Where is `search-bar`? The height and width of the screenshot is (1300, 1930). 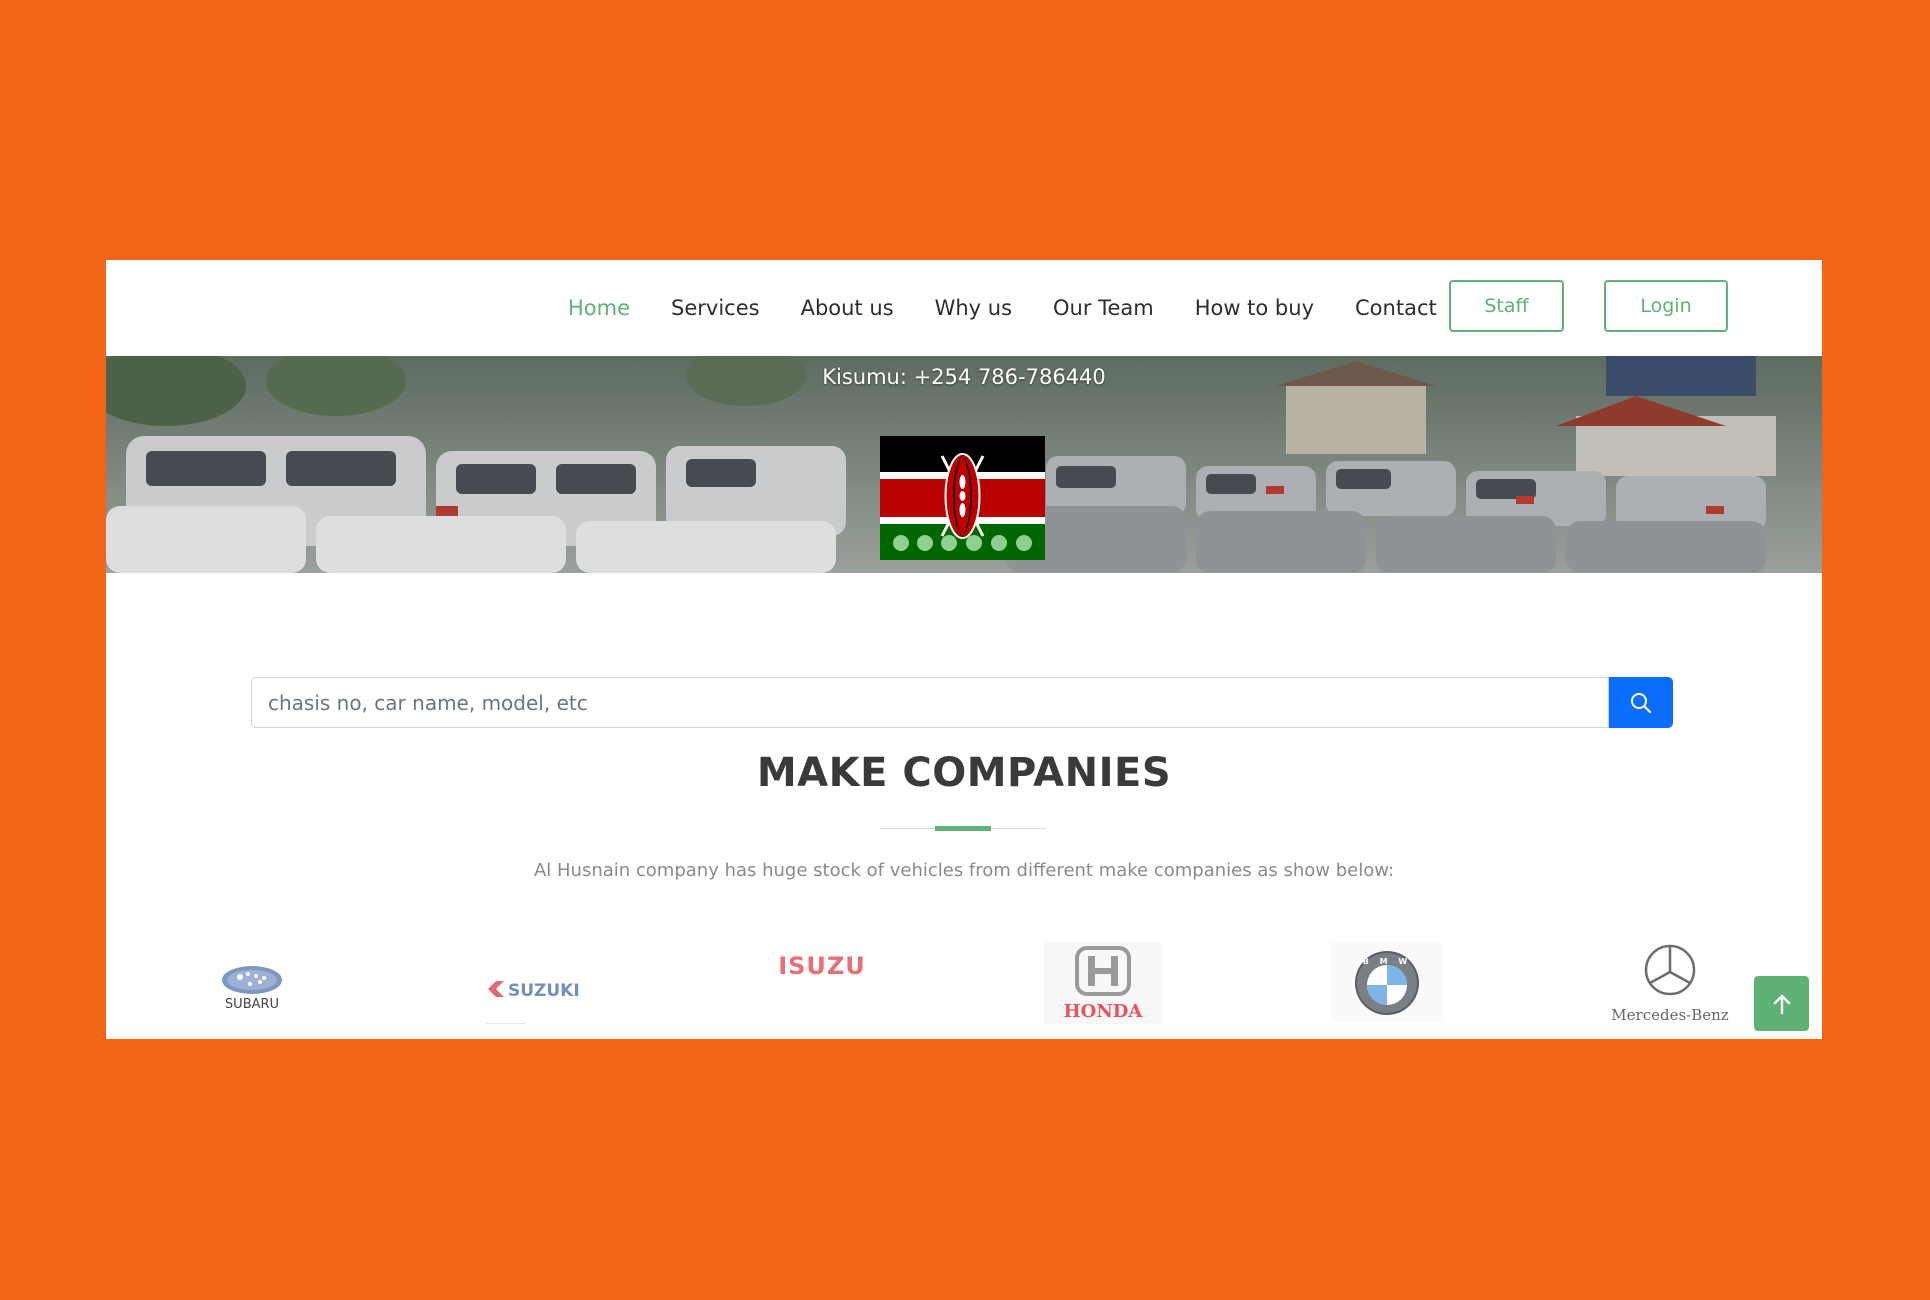 search-bar is located at coordinates (962, 702).